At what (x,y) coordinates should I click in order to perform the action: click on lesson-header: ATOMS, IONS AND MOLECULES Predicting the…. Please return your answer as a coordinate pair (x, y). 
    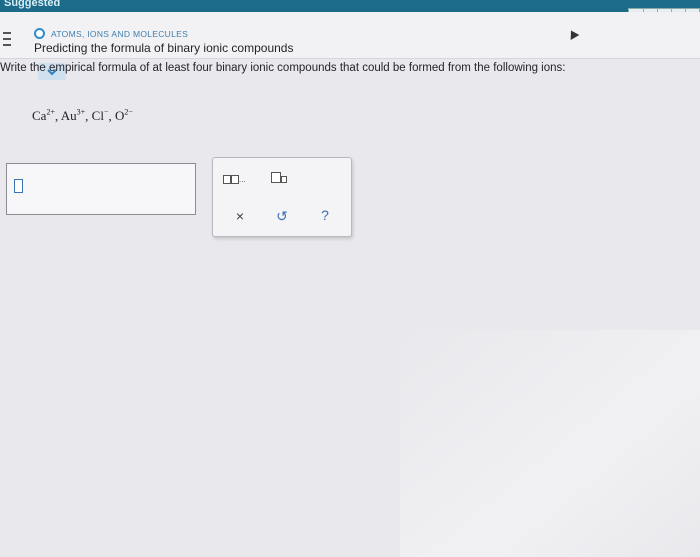
    Looking at the image, I should click on (350, 35).